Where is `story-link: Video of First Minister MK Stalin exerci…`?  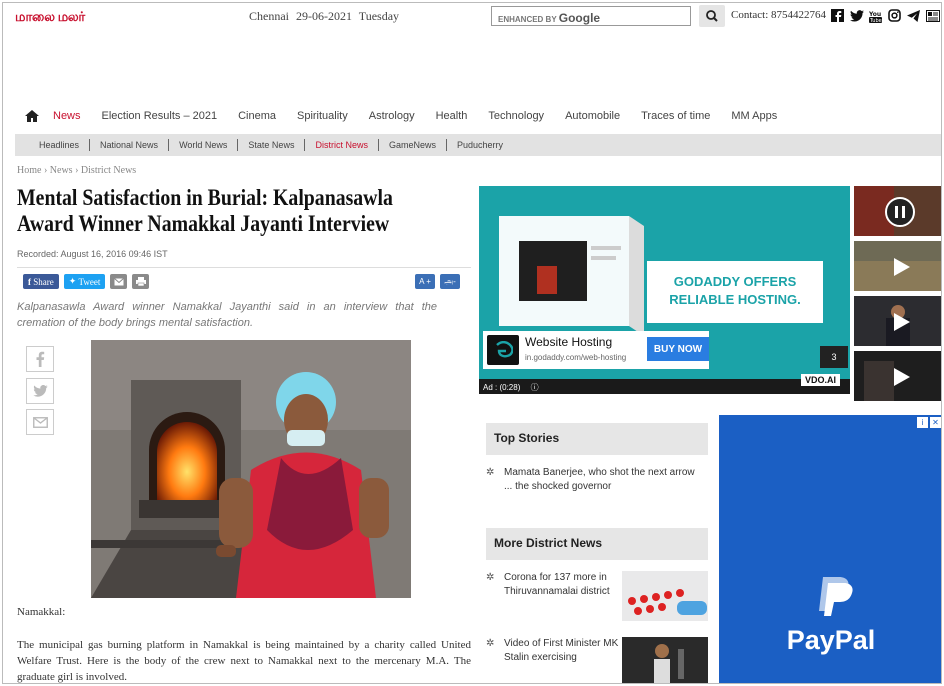
story-link: Video of First Minister MK Stalin exerci… is located at coordinates (563, 651).